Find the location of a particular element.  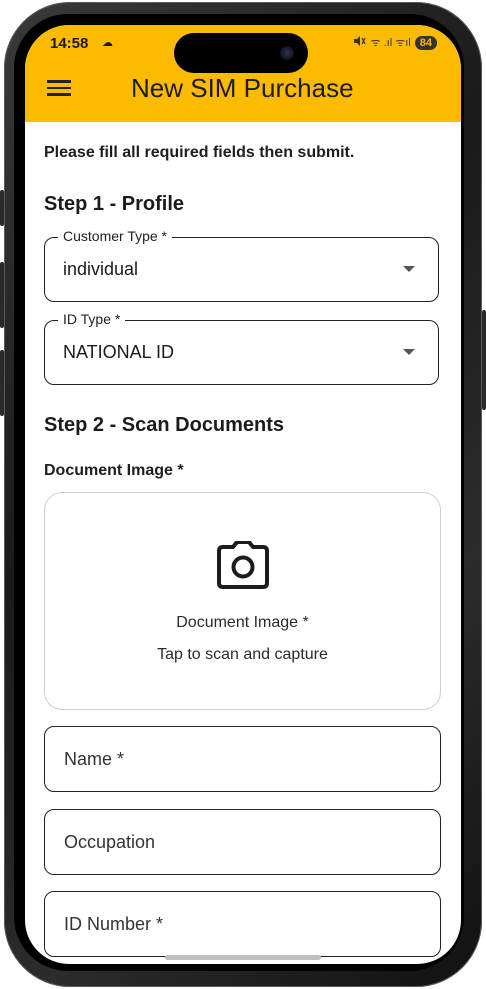

phone-volume-up-button is located at coordinates (2, 295).